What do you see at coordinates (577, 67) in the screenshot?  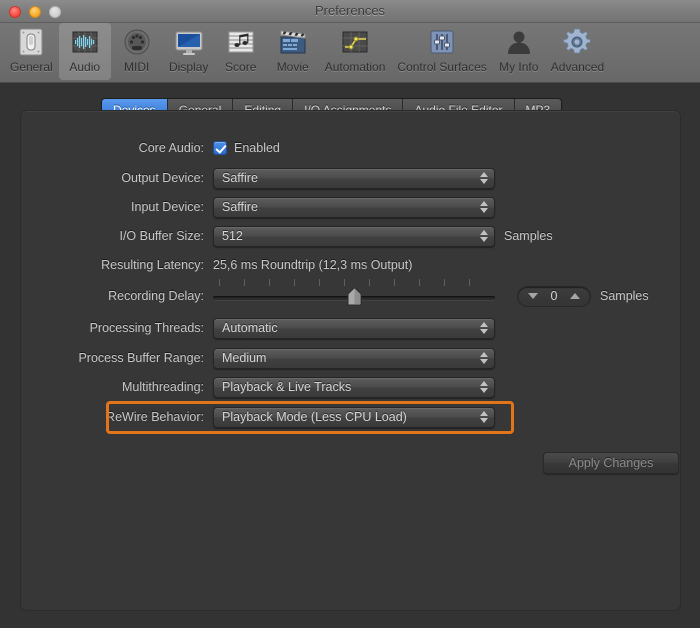 I see `toolbar-label: Advanced` at bounding box center [577, 67].